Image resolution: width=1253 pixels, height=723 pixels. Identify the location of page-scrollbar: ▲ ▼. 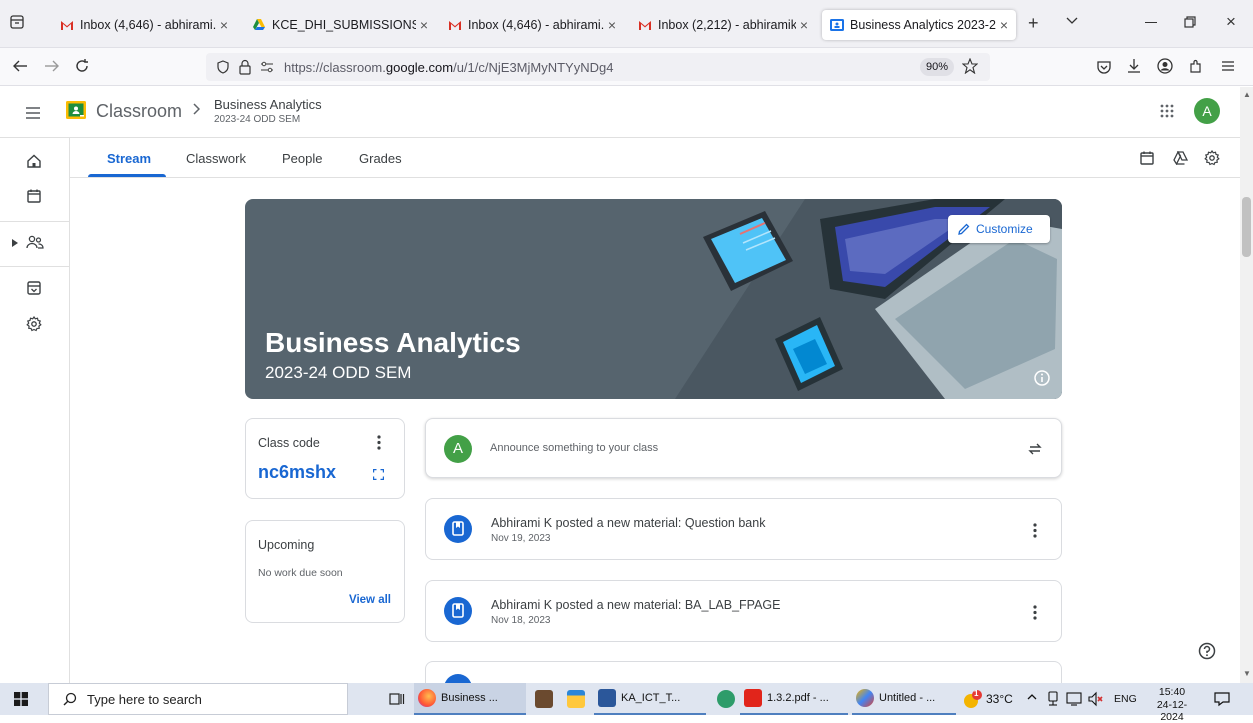
(1246, 385).